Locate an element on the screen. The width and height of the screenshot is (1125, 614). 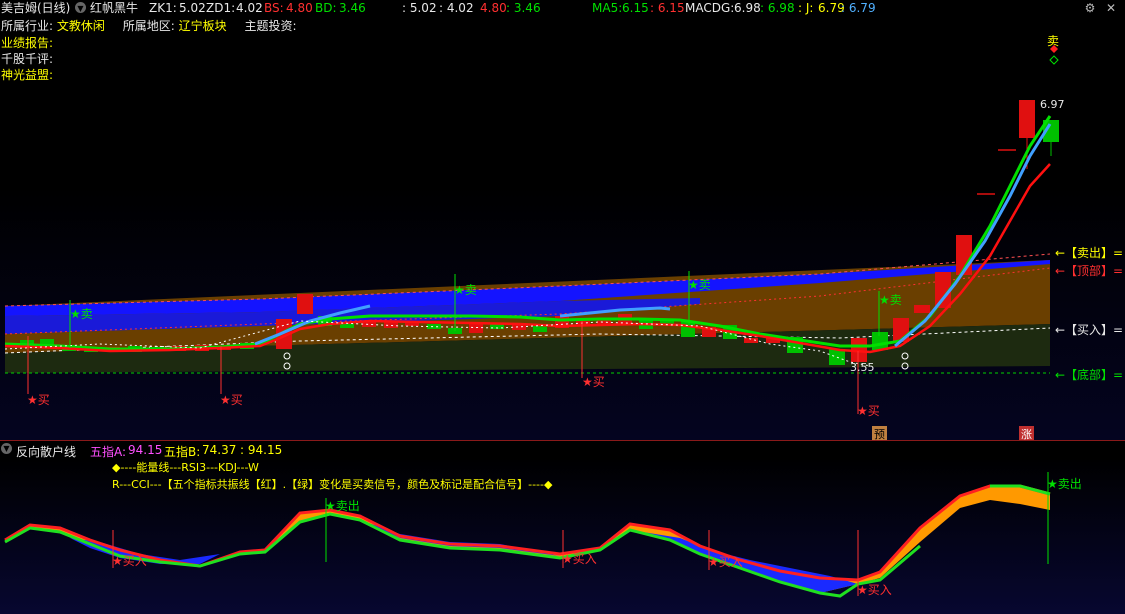
settings-icon: ⚙ is located at coordinates (1090, 8).